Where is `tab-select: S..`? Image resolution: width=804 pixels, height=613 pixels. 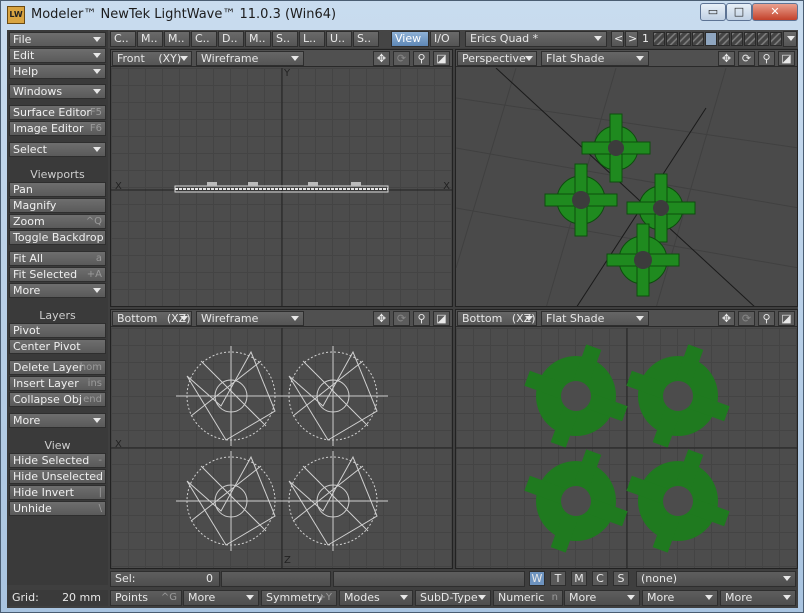
tab-select: S.. is located at coordinates (366, 39).